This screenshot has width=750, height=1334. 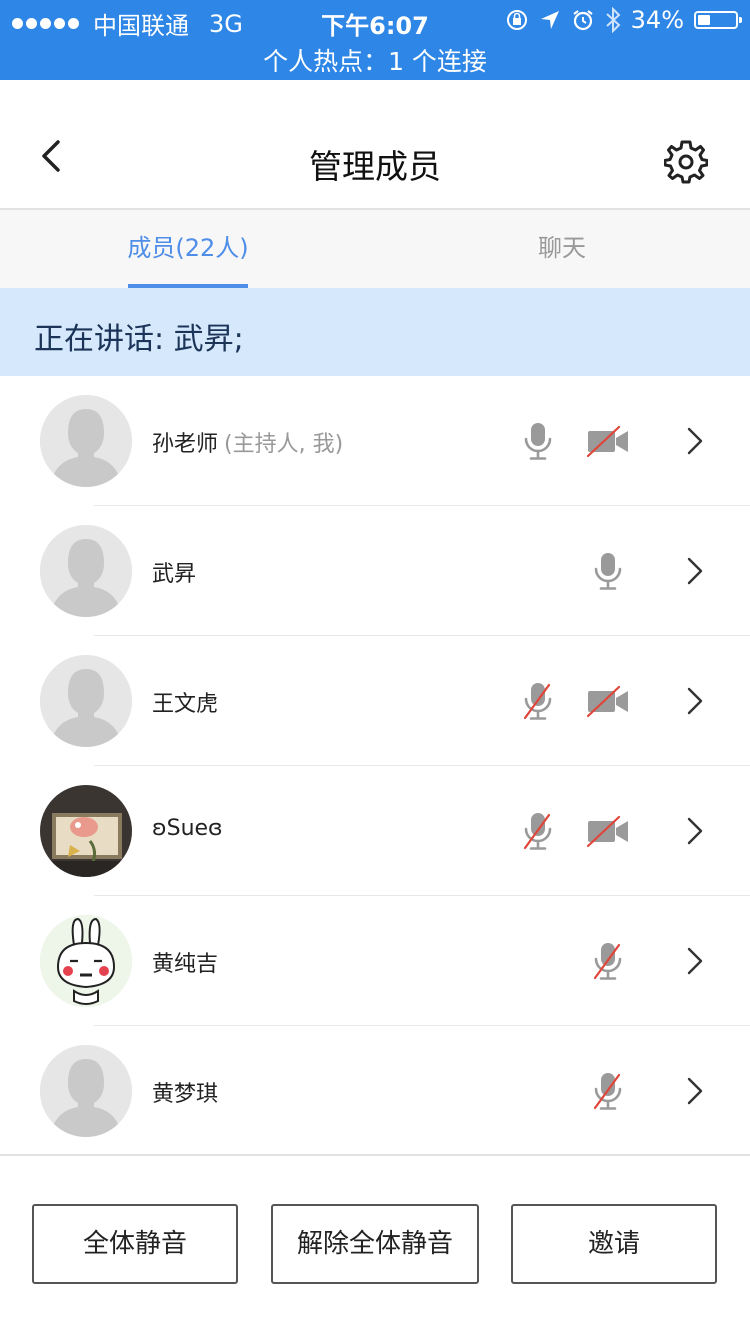 I want to click on member-row: 王文虎, so click(x=375, y=701).